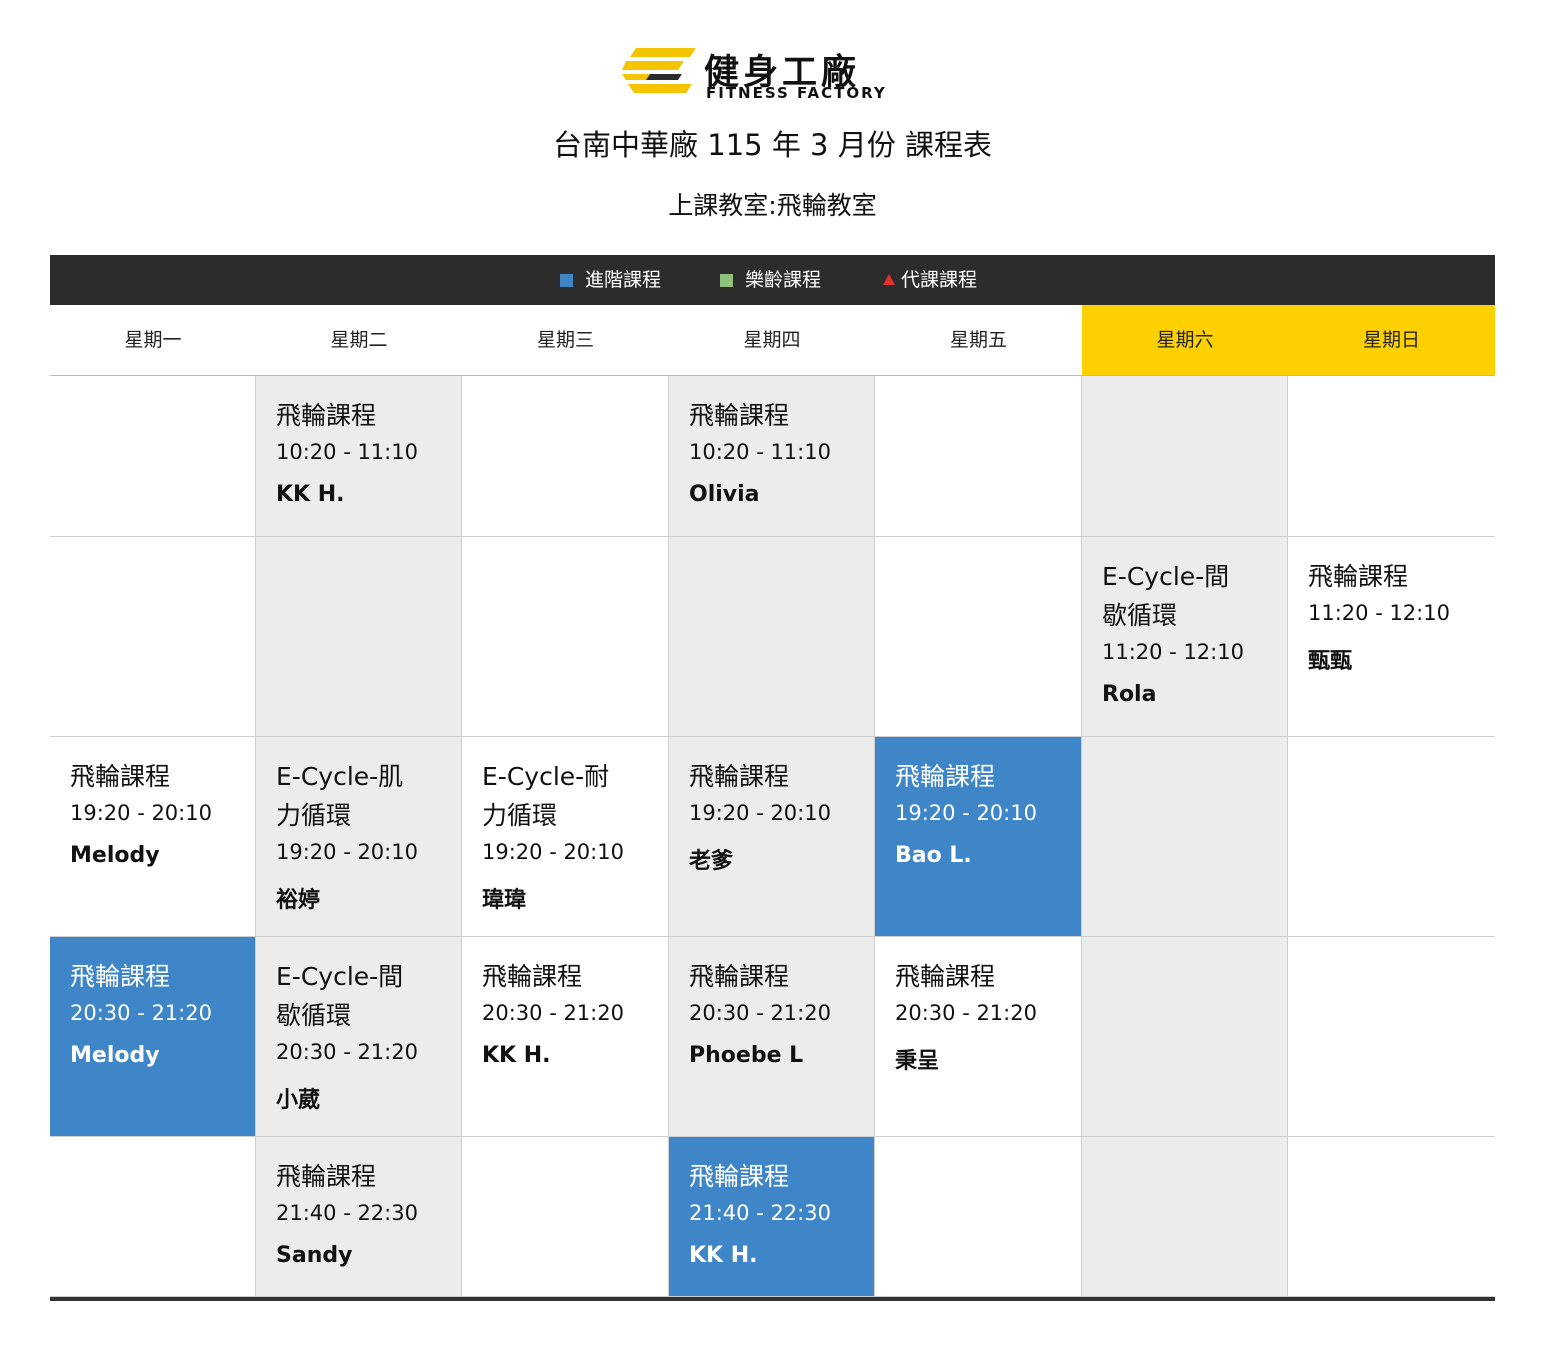 This screenshot has height=1352, width=1545. Describe the element at coordinates (978, 836) in the screenshot. I see `class-cell-fri: 飛輪課程 19:20 - 20:10 Bao L.` at that location.